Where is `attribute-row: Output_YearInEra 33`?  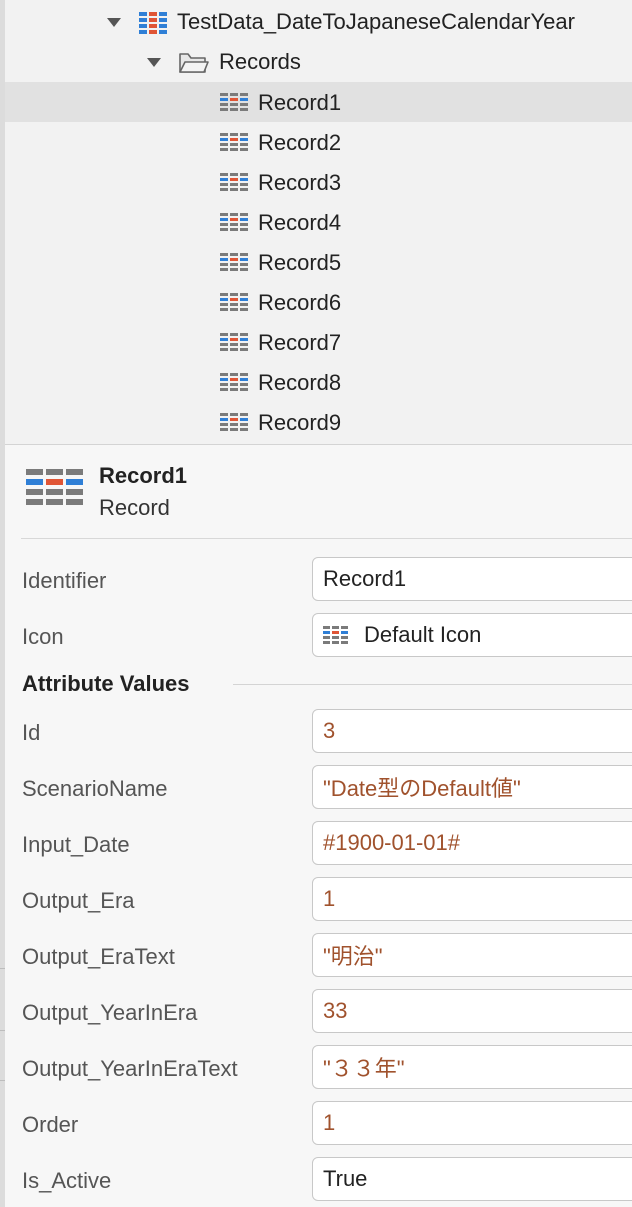 attribute-row: Output_YearInEra 33 is located at coordinates (318, 1012).